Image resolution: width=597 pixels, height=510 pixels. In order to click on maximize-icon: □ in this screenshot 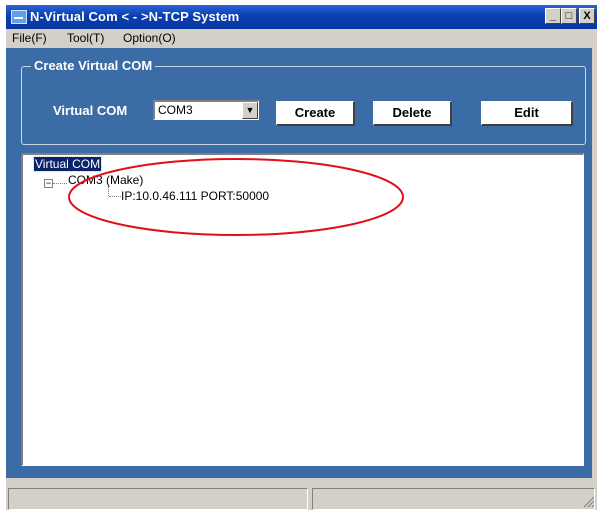, I will do `click(569, 16)`.